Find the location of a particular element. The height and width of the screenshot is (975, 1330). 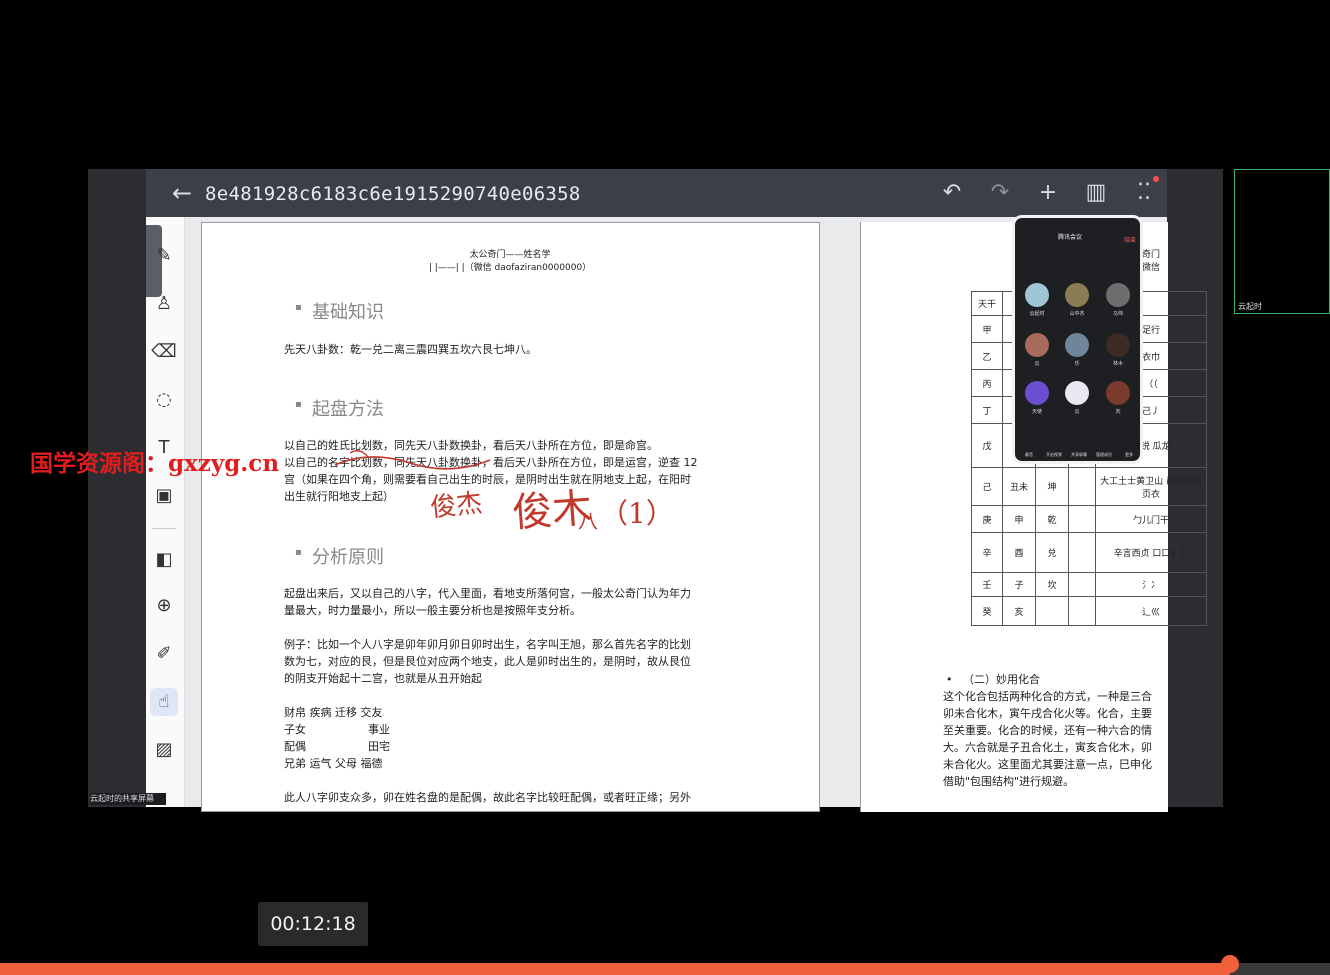

table-cell: 丙 is located at coordinates (987, 383).